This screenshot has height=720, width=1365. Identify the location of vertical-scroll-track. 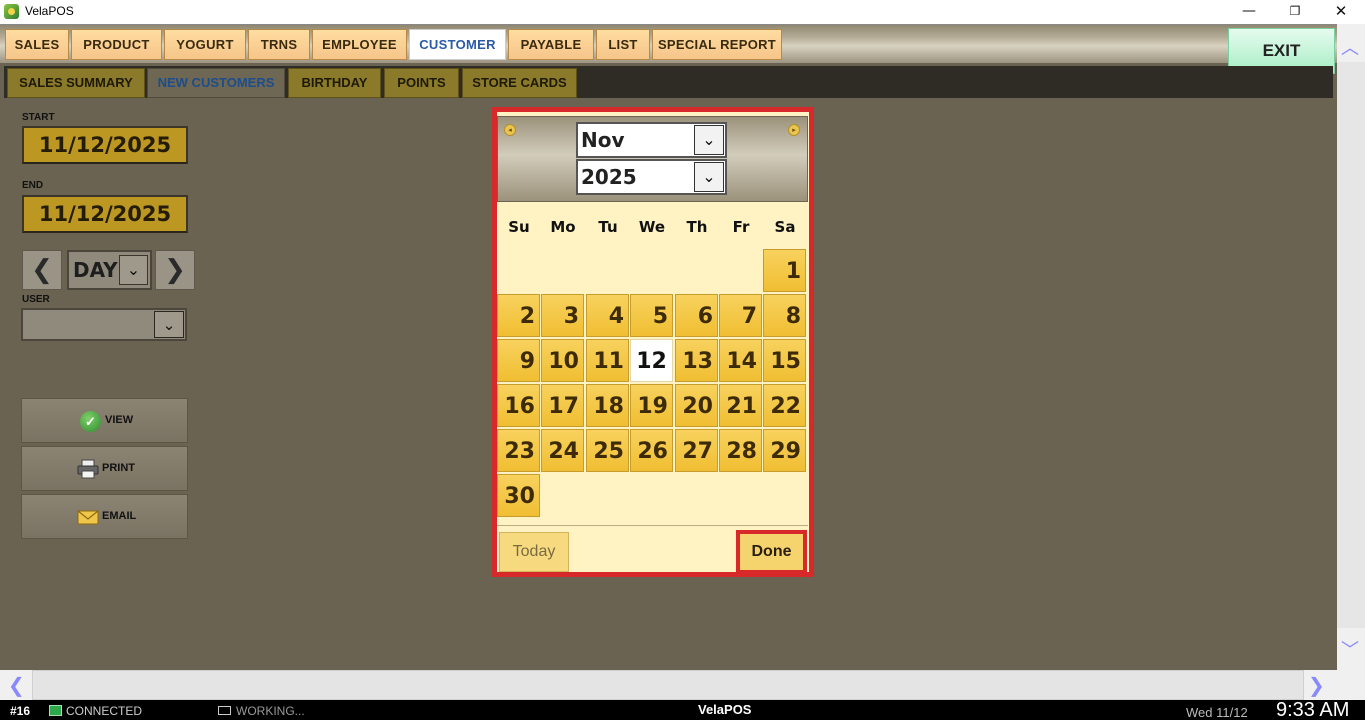
(1351, 345).